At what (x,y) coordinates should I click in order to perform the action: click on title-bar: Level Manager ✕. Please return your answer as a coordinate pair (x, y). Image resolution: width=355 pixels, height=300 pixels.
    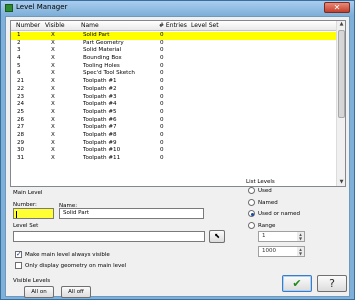
    Looking at the image, I should click on (177, 8).